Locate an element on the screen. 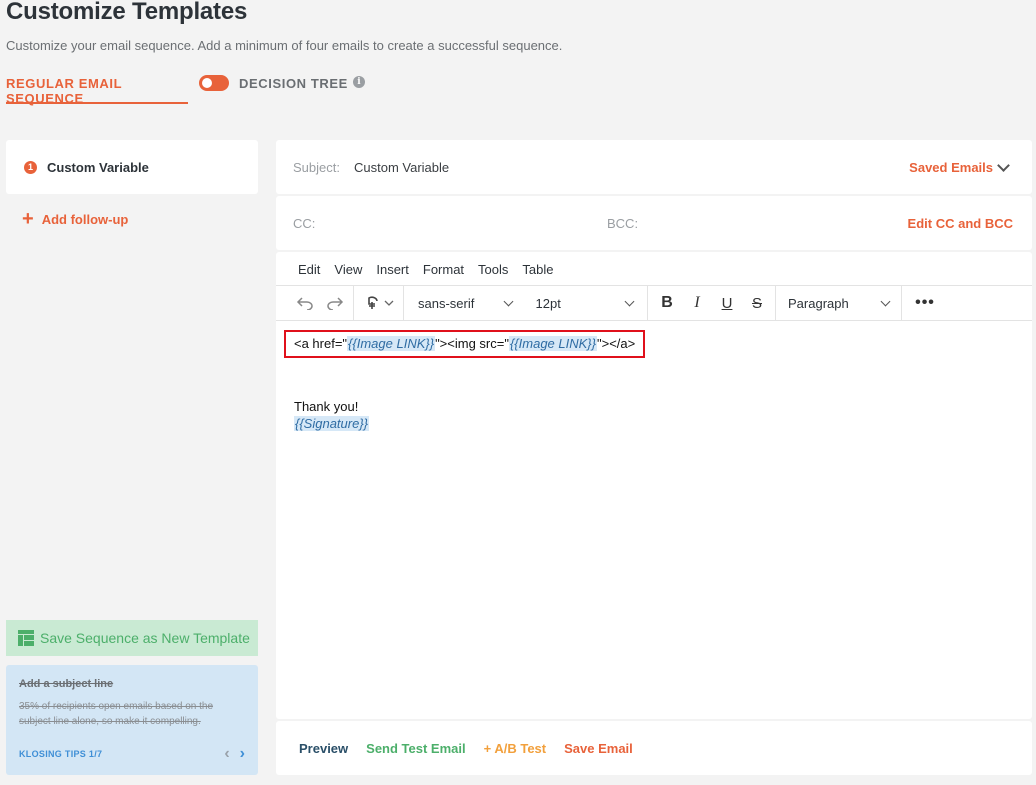 This screenshot has height=785, width=1036. ab-test-button: + A/B Test is located at coordinates (515, 748).